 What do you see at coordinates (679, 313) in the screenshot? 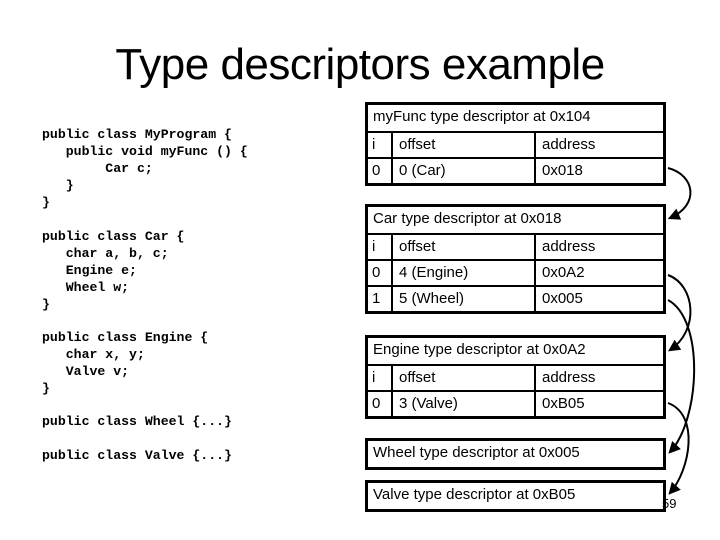
I see `arrow-car-engine-to-engine-descriptor` at bounding box center [679, 313].